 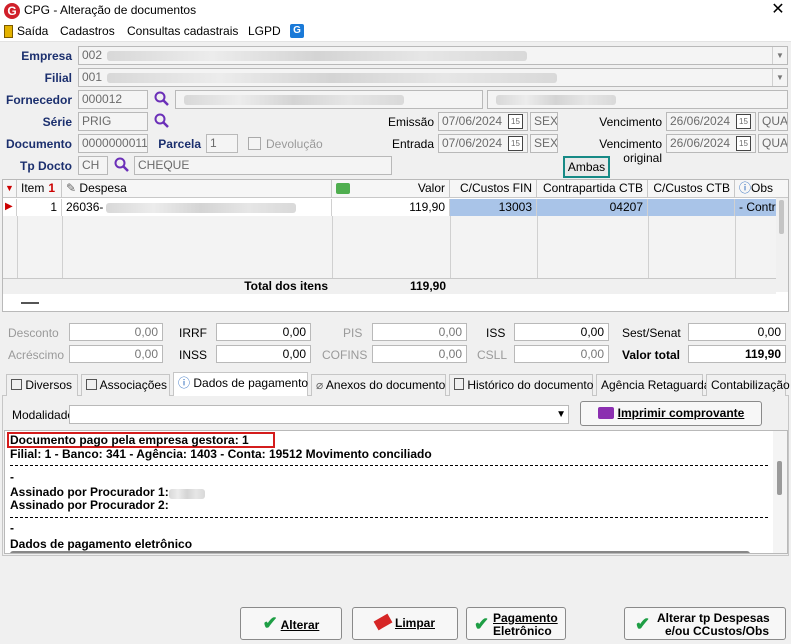 What do you see at coordinates (264, 31) in the screenshot?
I see `menu-lgpd: LGPD` at bounding box center [264, 31].